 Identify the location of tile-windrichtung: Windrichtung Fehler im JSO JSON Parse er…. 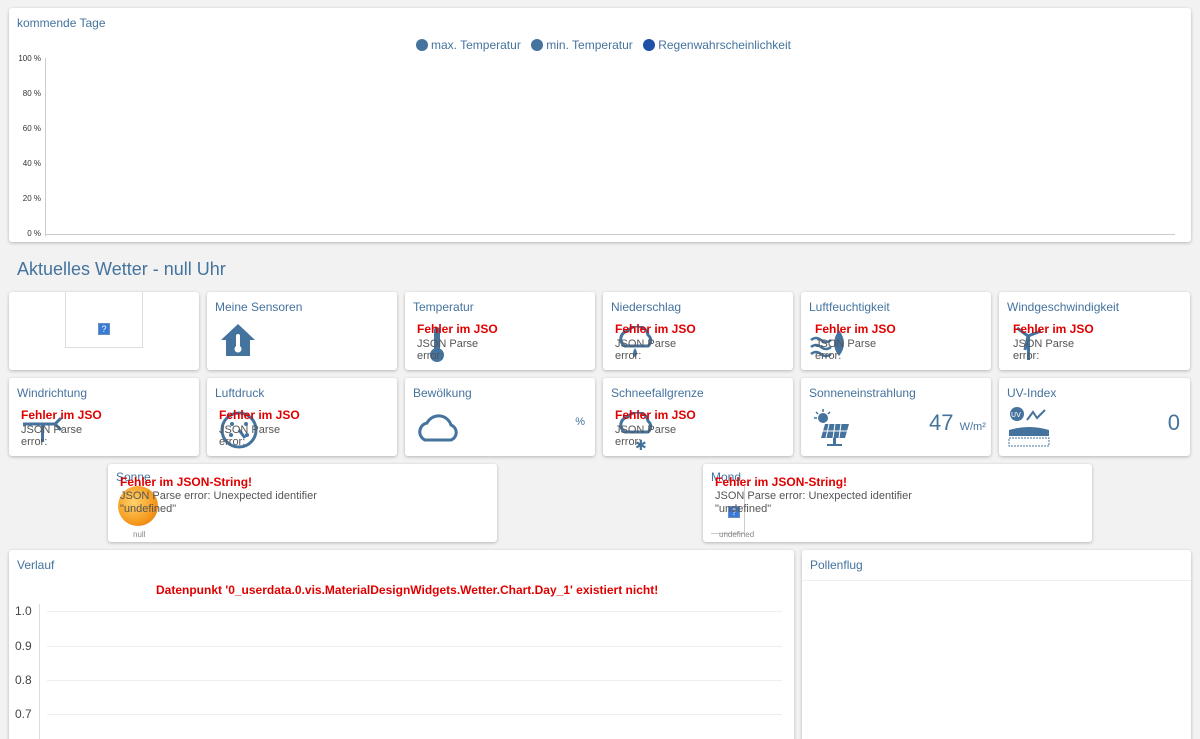
(104, 417).